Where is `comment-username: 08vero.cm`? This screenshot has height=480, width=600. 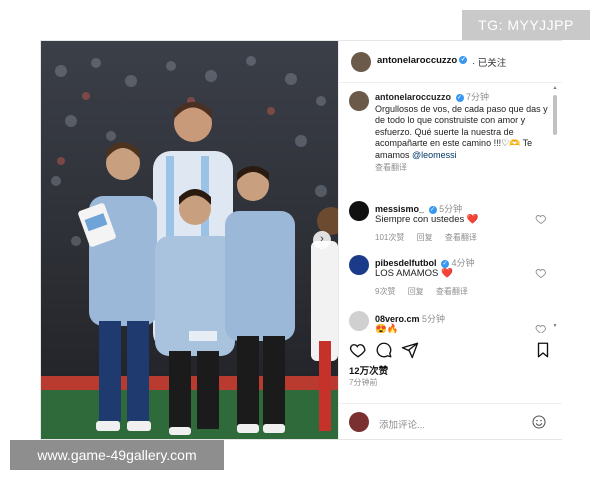
comment-username: 08vero.cm is located at coordinates (397, 319).